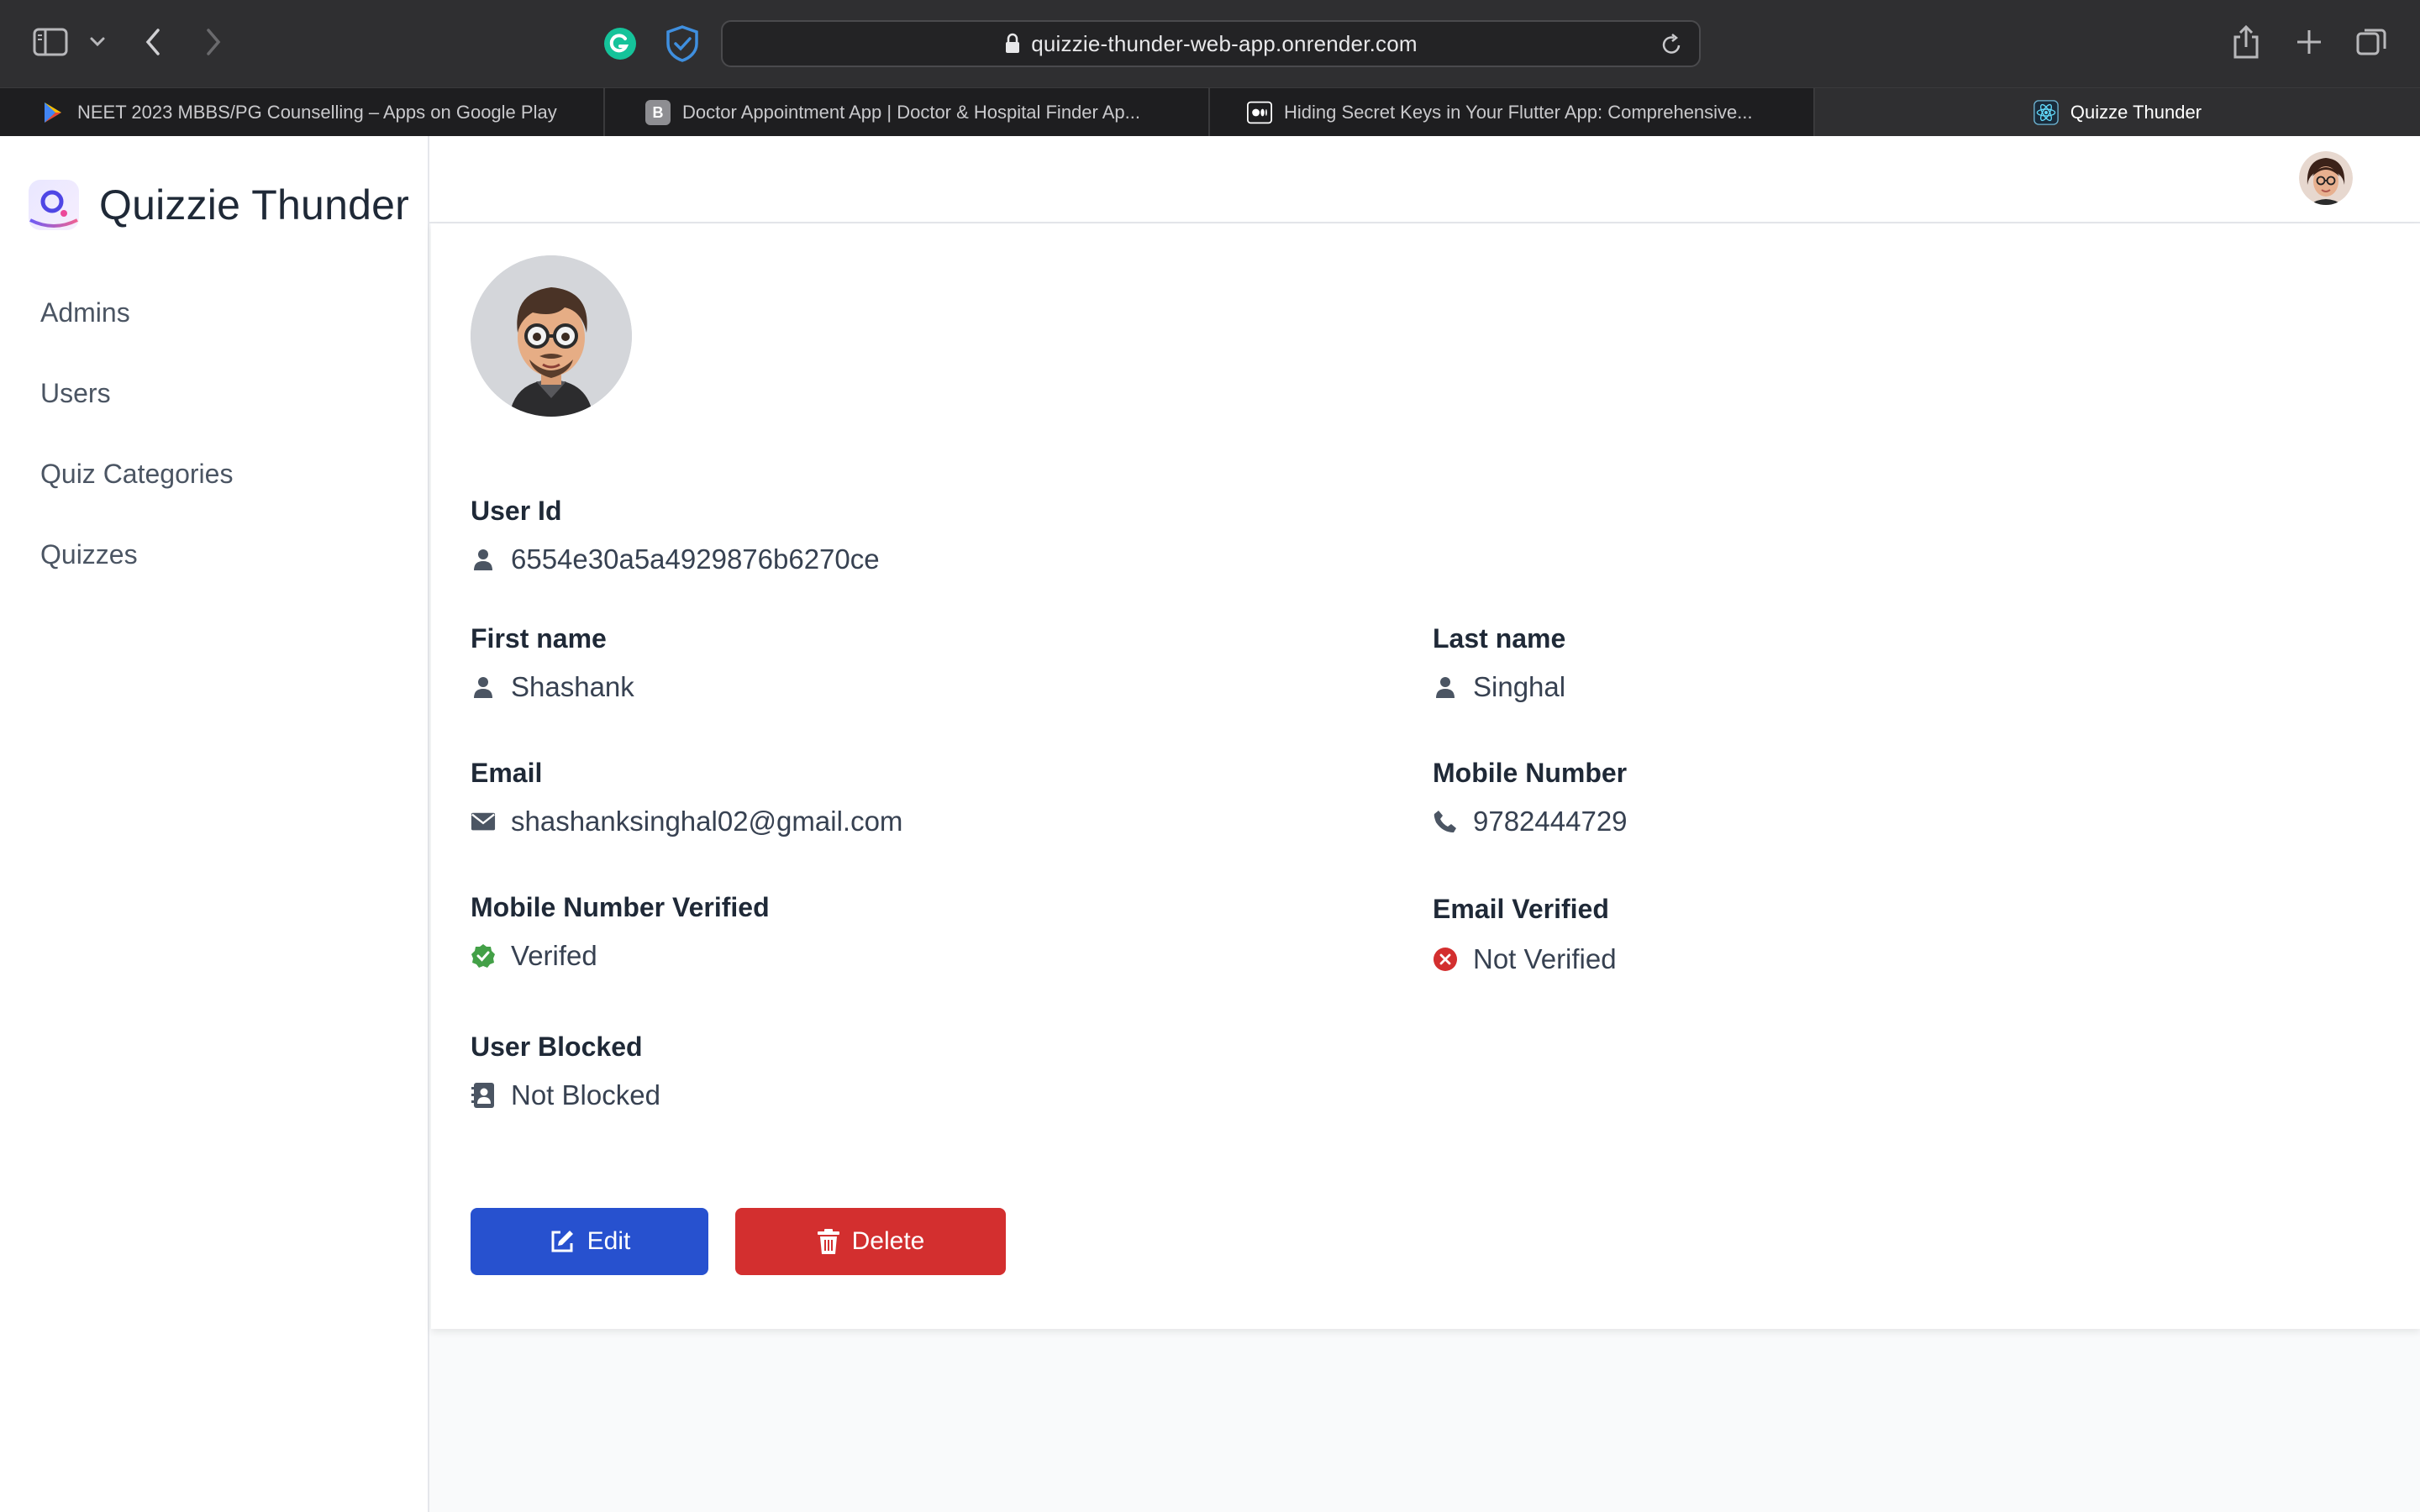 The height and width of the screenshot is (1512, 2420). What do you see at coordinates (1521, 909) in the screenshot?
I see `field-label: Email Verified` at bounding box center [1521, 909].